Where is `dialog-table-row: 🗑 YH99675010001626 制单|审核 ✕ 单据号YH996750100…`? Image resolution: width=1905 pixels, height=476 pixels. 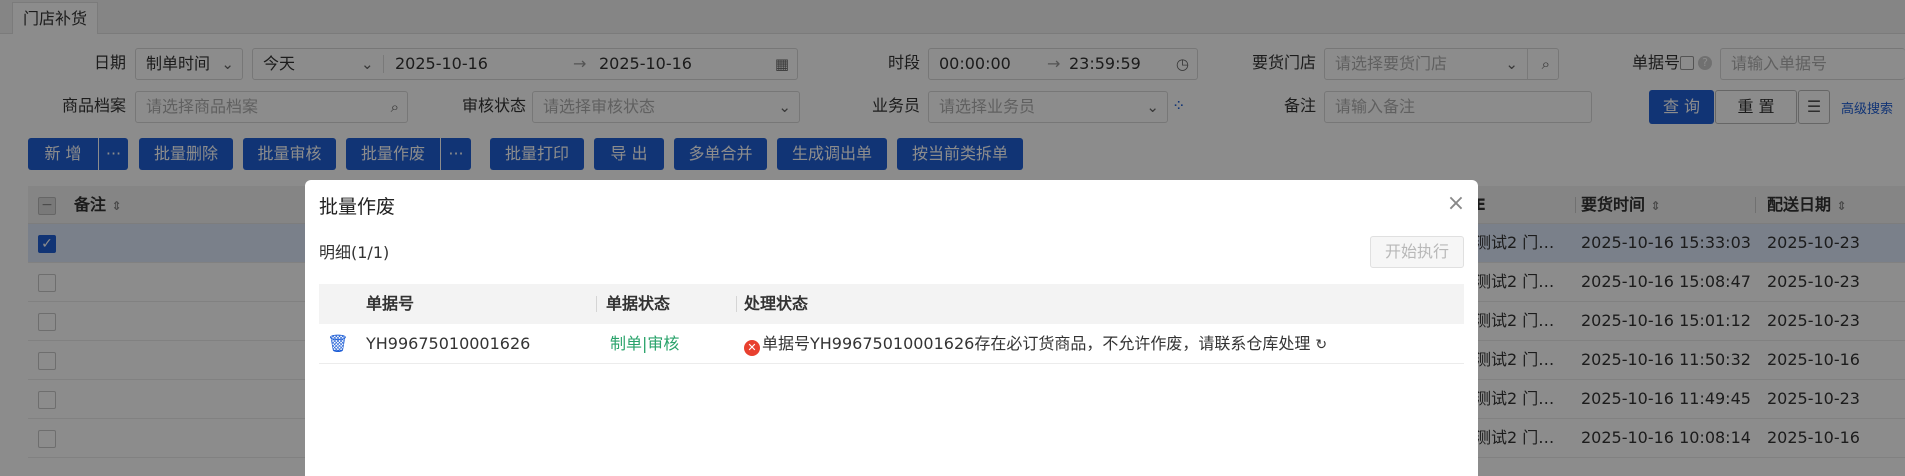 dialog-table-row: 🗑 YH99675010001626 制单|审核 ✕ 单据号YH996750100… is located at coordinates (891, 344).